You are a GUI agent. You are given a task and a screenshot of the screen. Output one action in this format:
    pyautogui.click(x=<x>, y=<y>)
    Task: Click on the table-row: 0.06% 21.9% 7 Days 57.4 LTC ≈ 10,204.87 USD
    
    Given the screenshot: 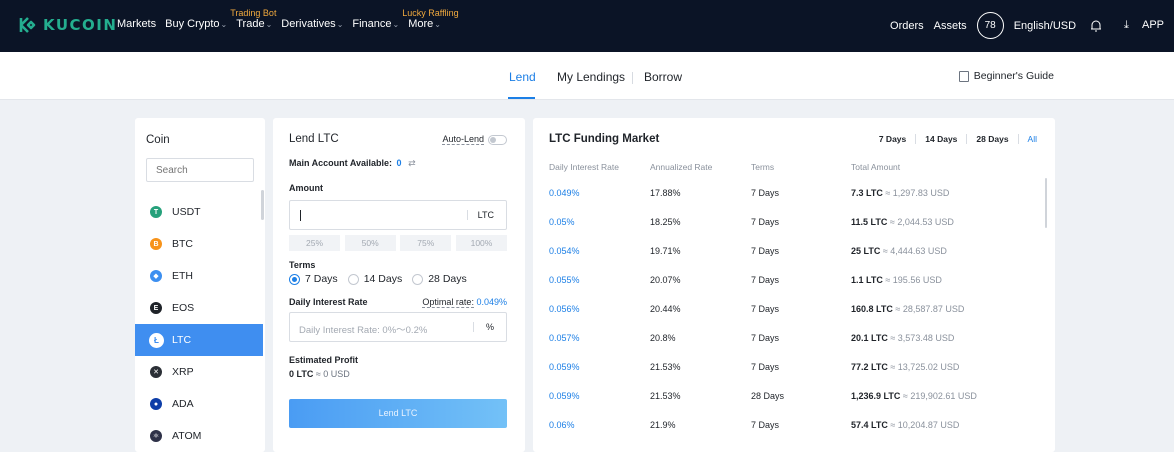 What is the action you would take?
    pyautogui.click(x=789, y=434)
    